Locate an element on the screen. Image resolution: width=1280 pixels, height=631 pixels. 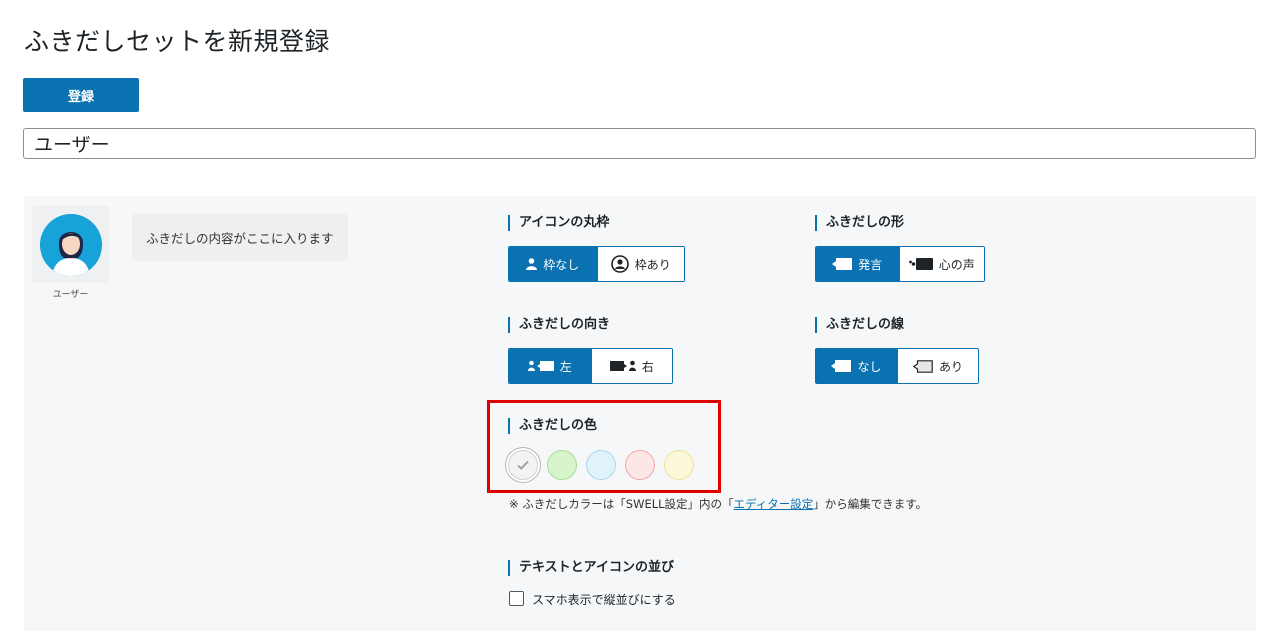
bubble-line-toggle: なし あり is located at coordinates (897, 366).